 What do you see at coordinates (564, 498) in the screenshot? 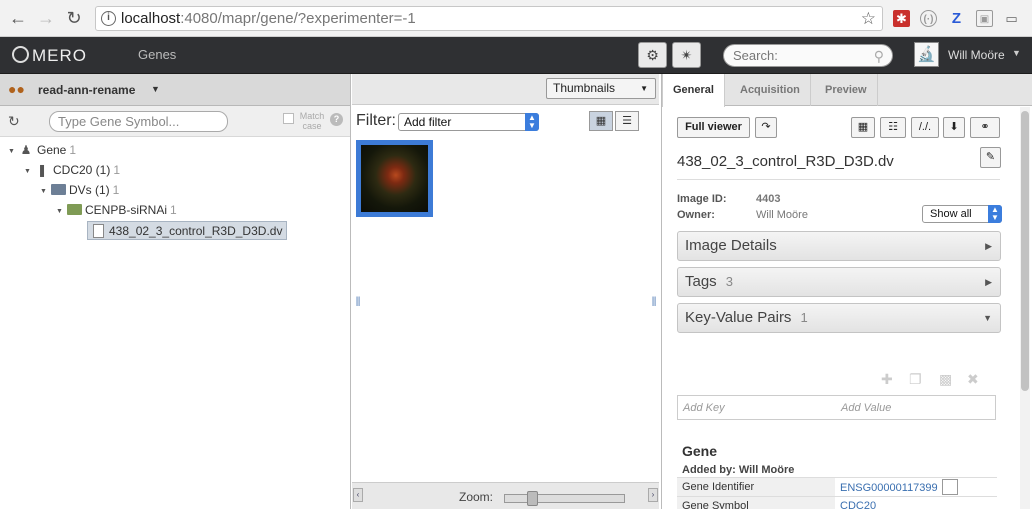
I see `zoom-slider` at bounding box center [564, 498].